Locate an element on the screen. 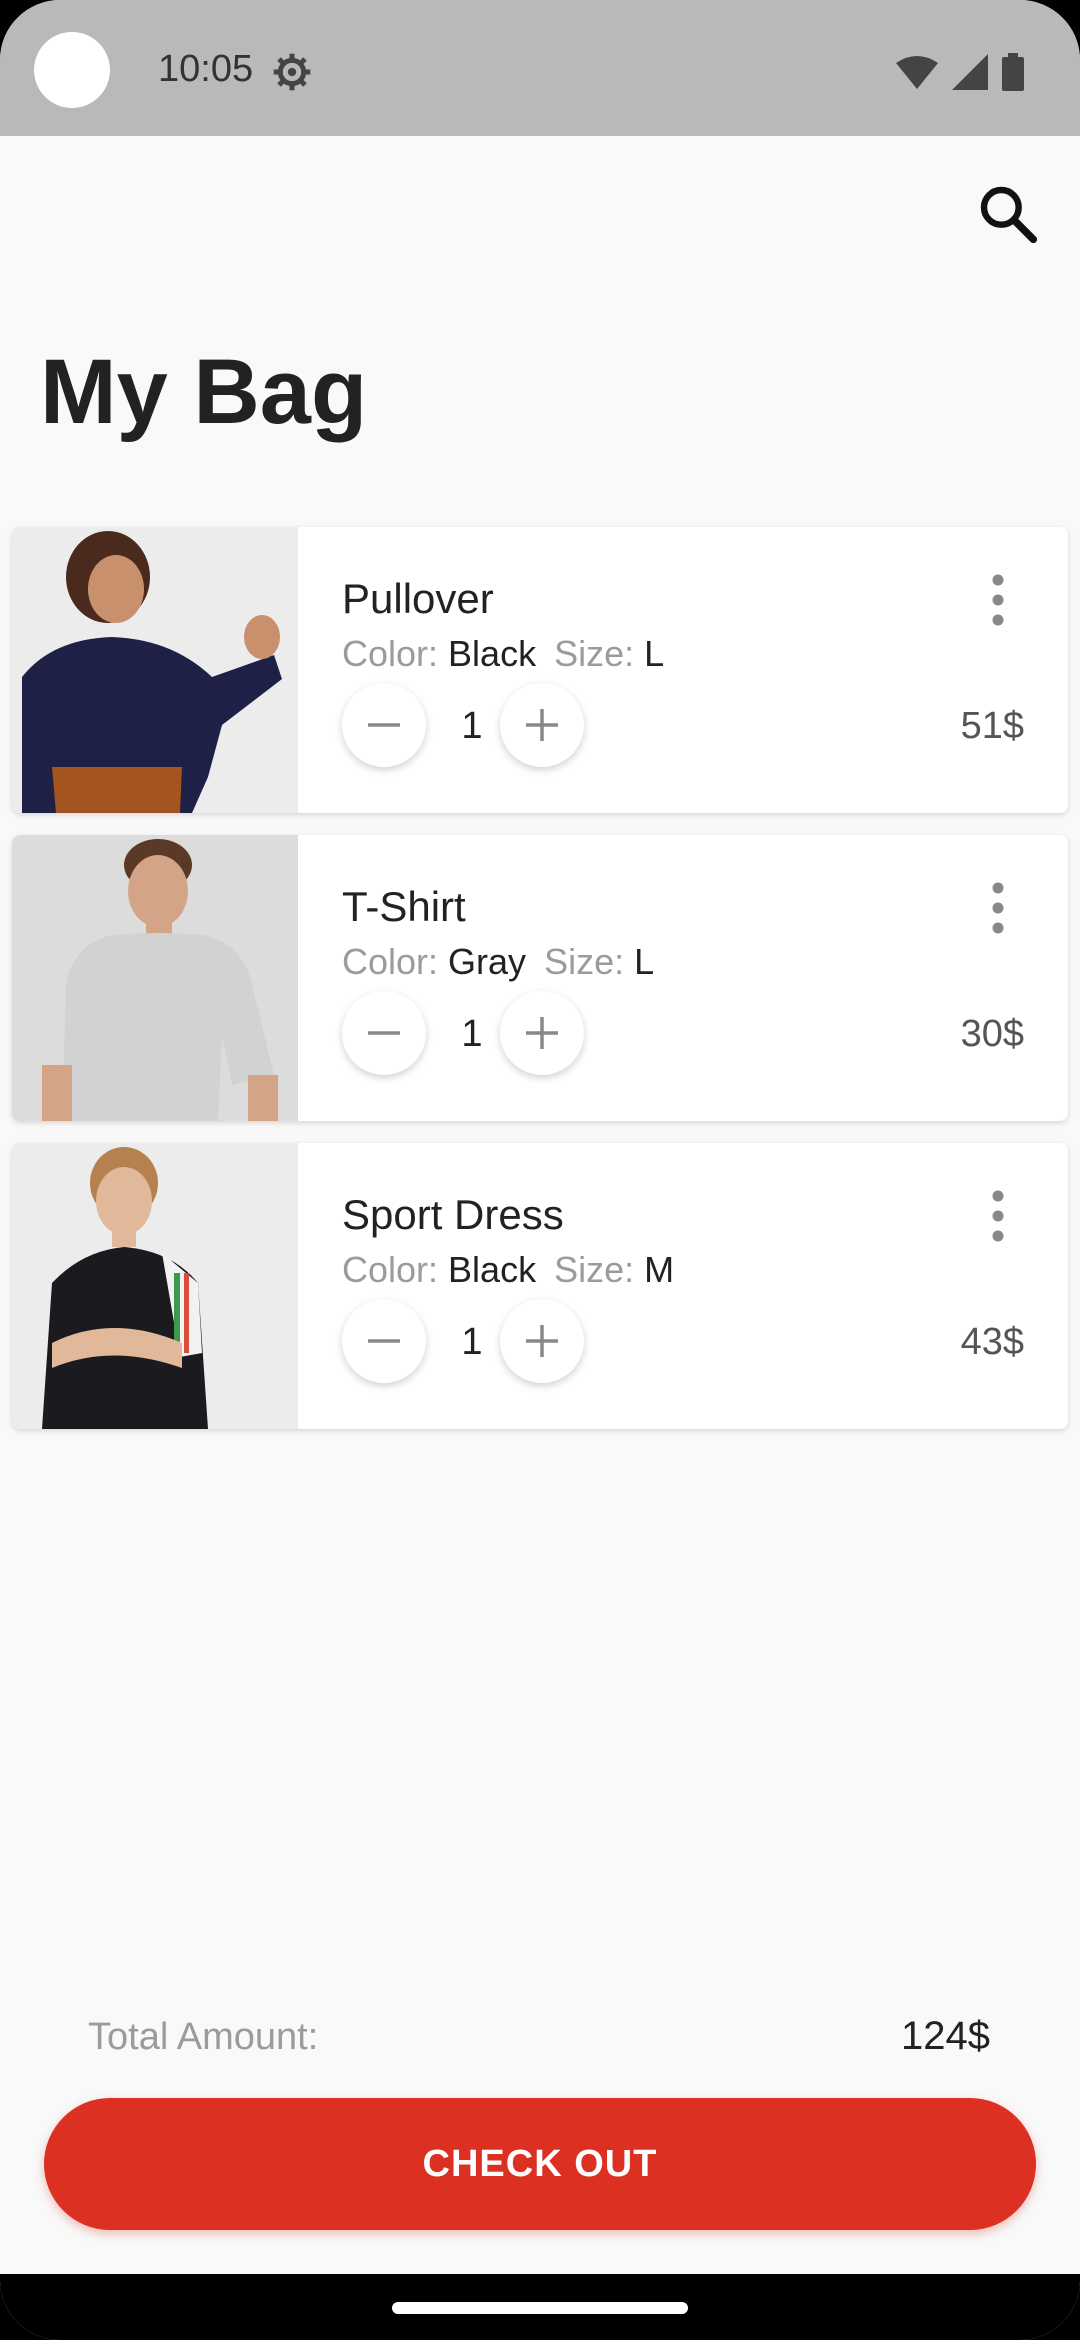 This screenshot has width=1080, height=2340. page-title: My Bag is located at coordinates (204, 392).